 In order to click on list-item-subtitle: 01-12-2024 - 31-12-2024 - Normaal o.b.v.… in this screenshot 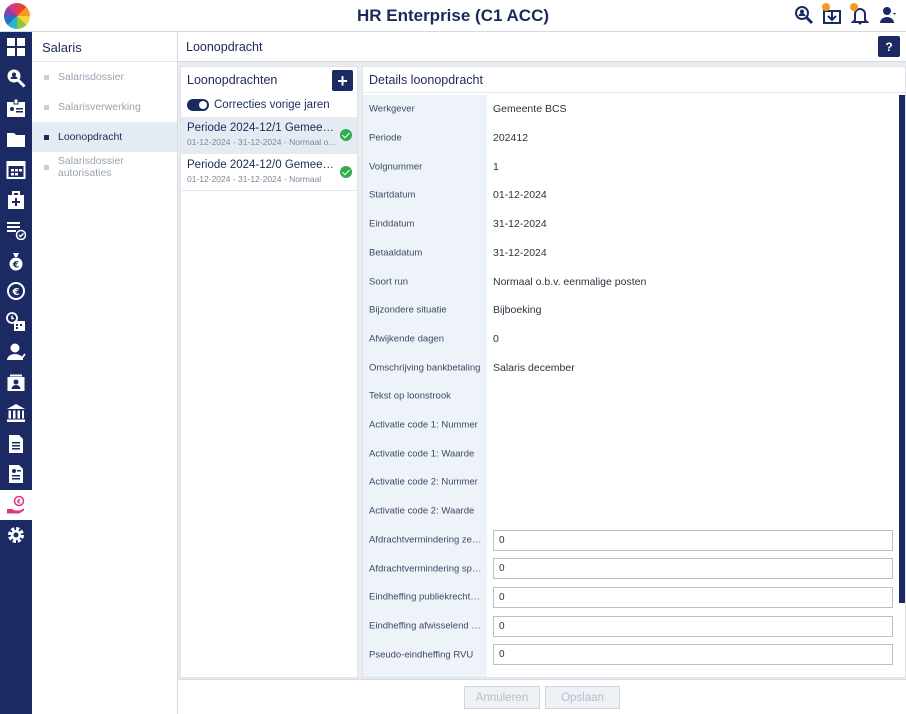, I will do `click(262, 142)`.